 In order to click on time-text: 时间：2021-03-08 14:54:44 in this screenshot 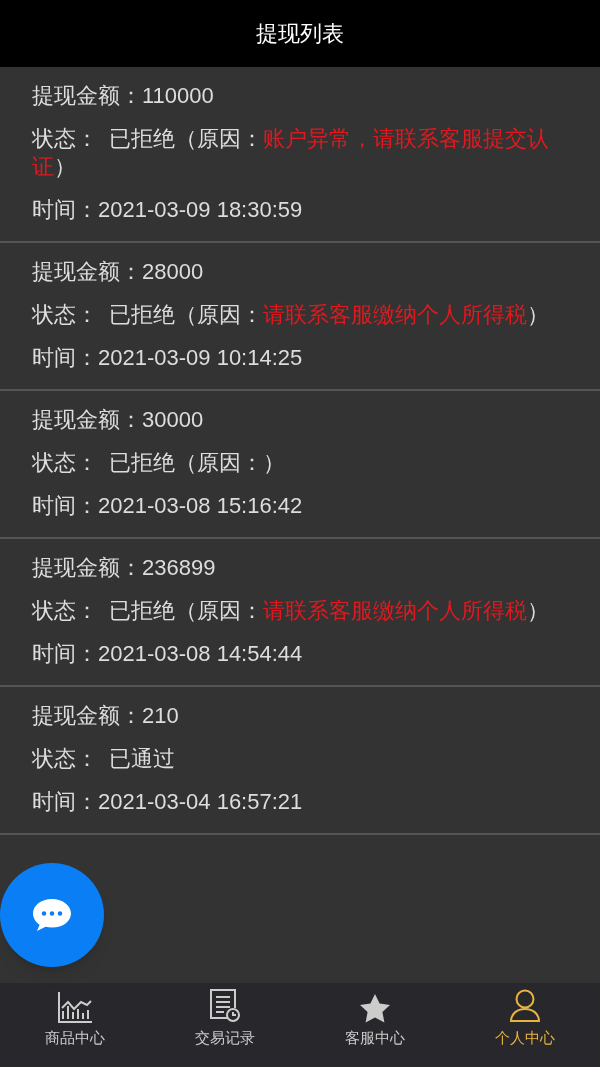, I will do `click(168, 654)`.